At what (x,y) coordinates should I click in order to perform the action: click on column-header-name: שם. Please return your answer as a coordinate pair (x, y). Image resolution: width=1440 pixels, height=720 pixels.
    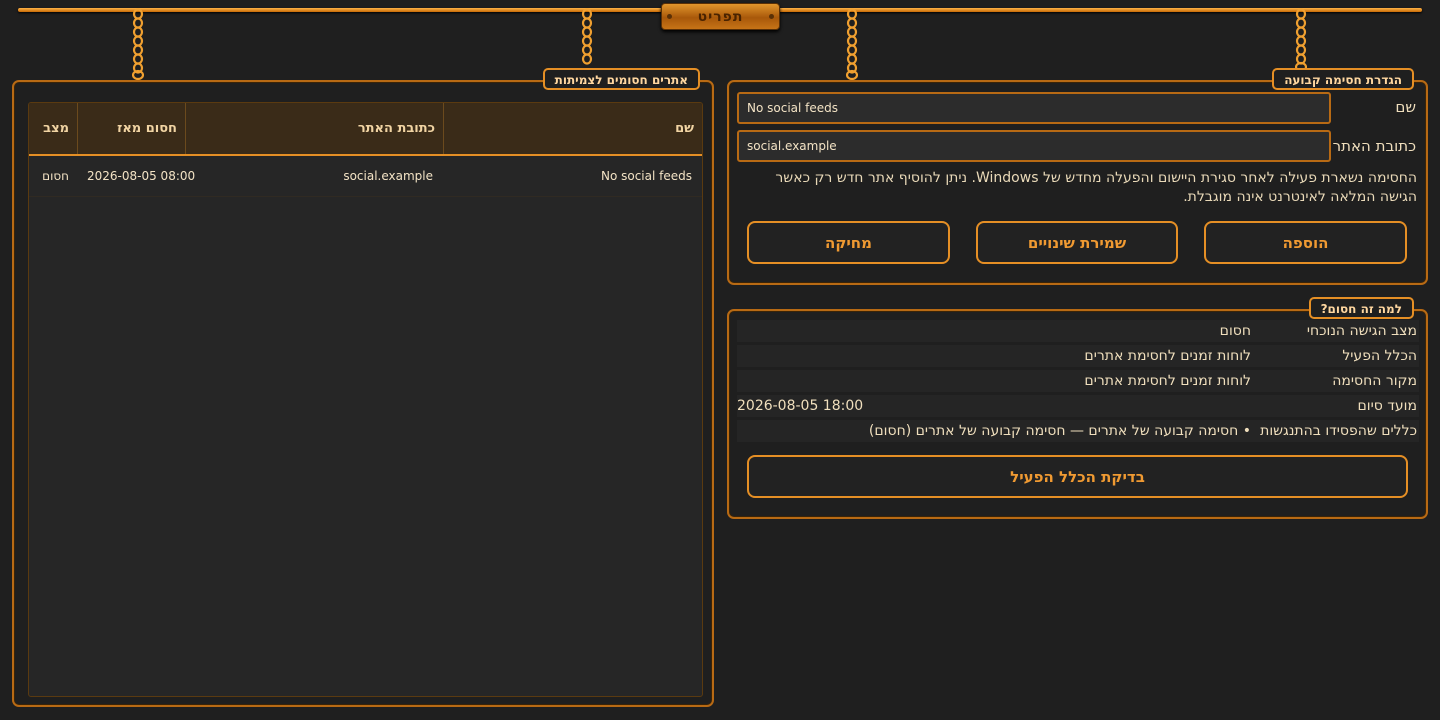
    Looking at the image, I should click on (572, 128).